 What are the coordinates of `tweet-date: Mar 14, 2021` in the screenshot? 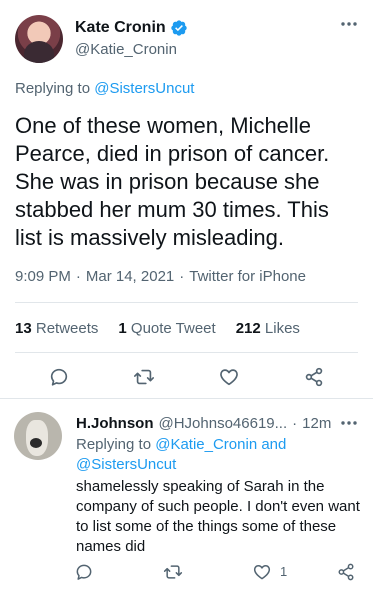 It's located at (130, 276).